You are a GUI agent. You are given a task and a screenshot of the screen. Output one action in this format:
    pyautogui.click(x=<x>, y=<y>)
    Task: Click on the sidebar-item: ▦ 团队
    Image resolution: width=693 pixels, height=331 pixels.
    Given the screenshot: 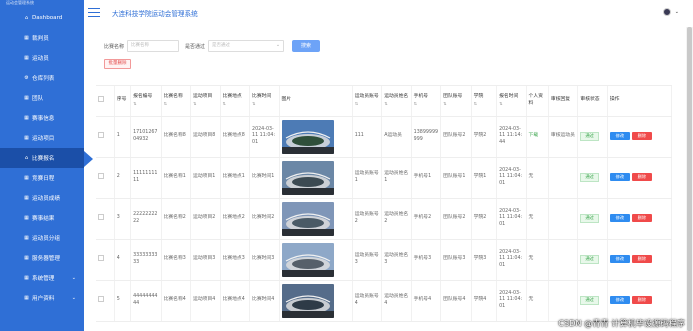 What is the action you would take?
    pyautogui.click(x=42, y=98)
    